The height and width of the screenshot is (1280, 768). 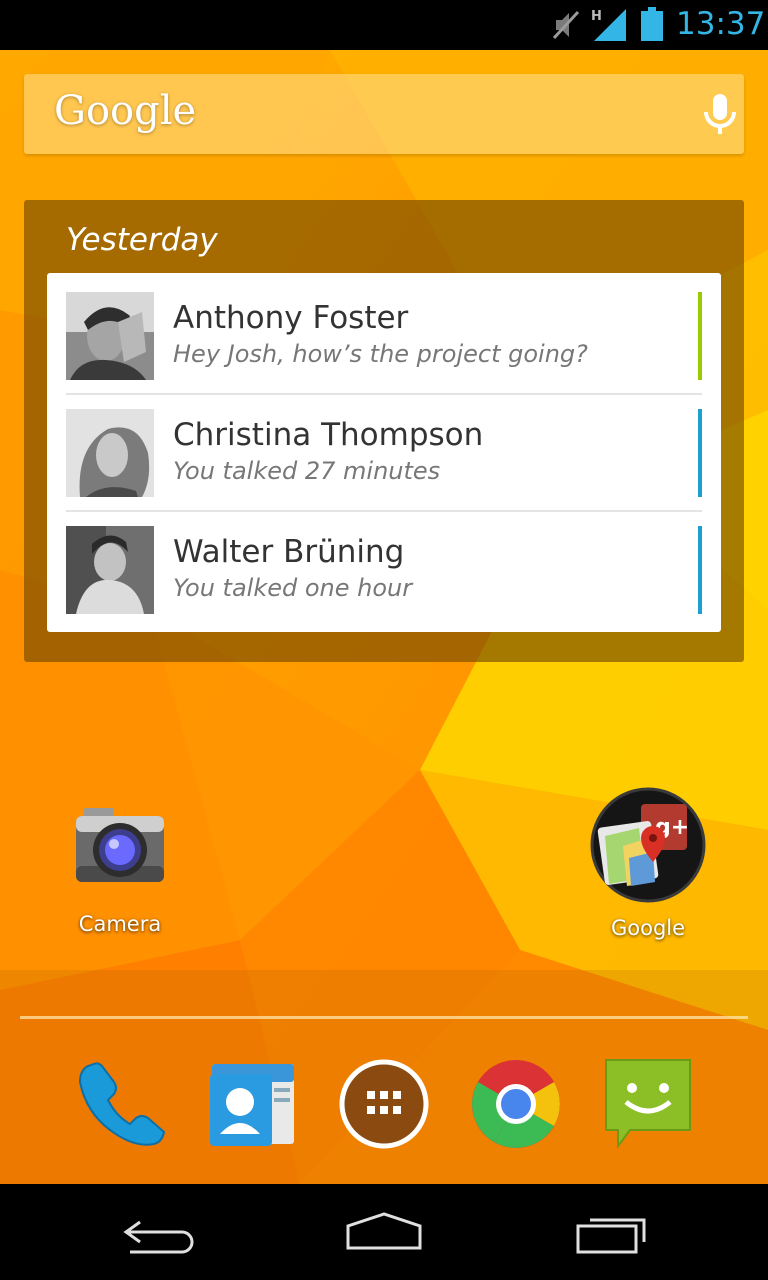 What do you see at coordinates (648, 928) in the screenshot?
I see `shortcut-label: Google` at bounding box center [648, 928].